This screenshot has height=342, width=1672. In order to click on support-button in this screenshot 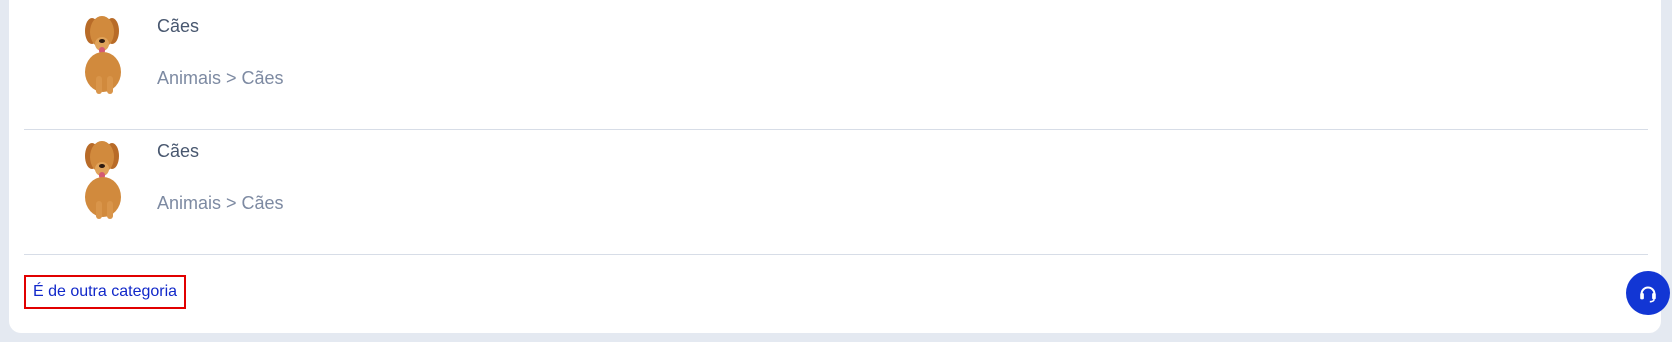, I will do `click(1648, 293)`.